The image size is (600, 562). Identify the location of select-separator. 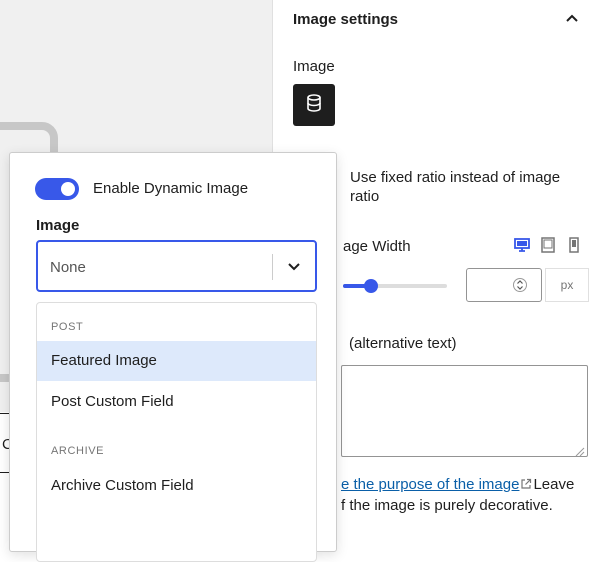
(272, 267).